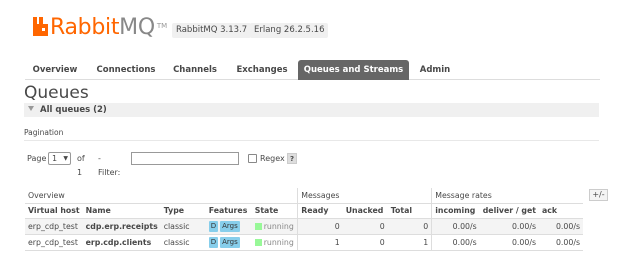 The width and height of the screenshot is (624, 261). What do you see at coordinates (272, 158) in the screenshot?
I see `regex-label: Regex` at bounding box center [272, 158].